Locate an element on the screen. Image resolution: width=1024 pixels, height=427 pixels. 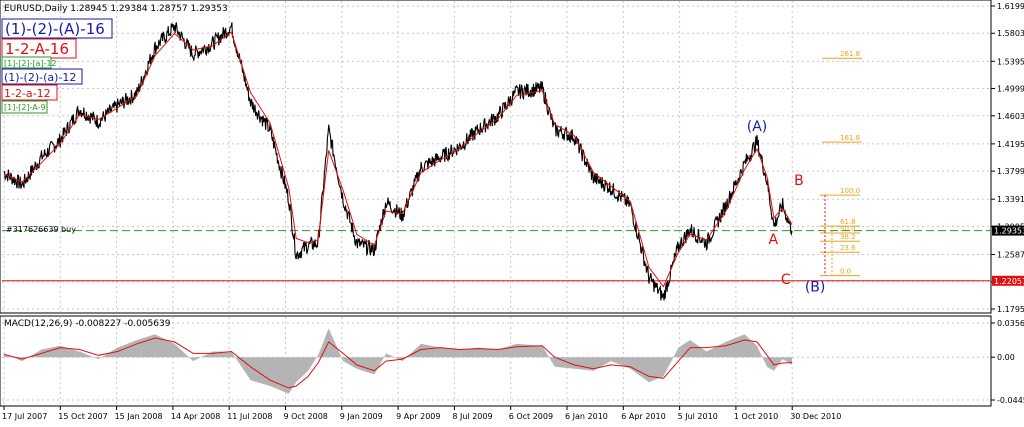
price-badge-label-1: 1.22051 is located at coordinates (1009, 281).